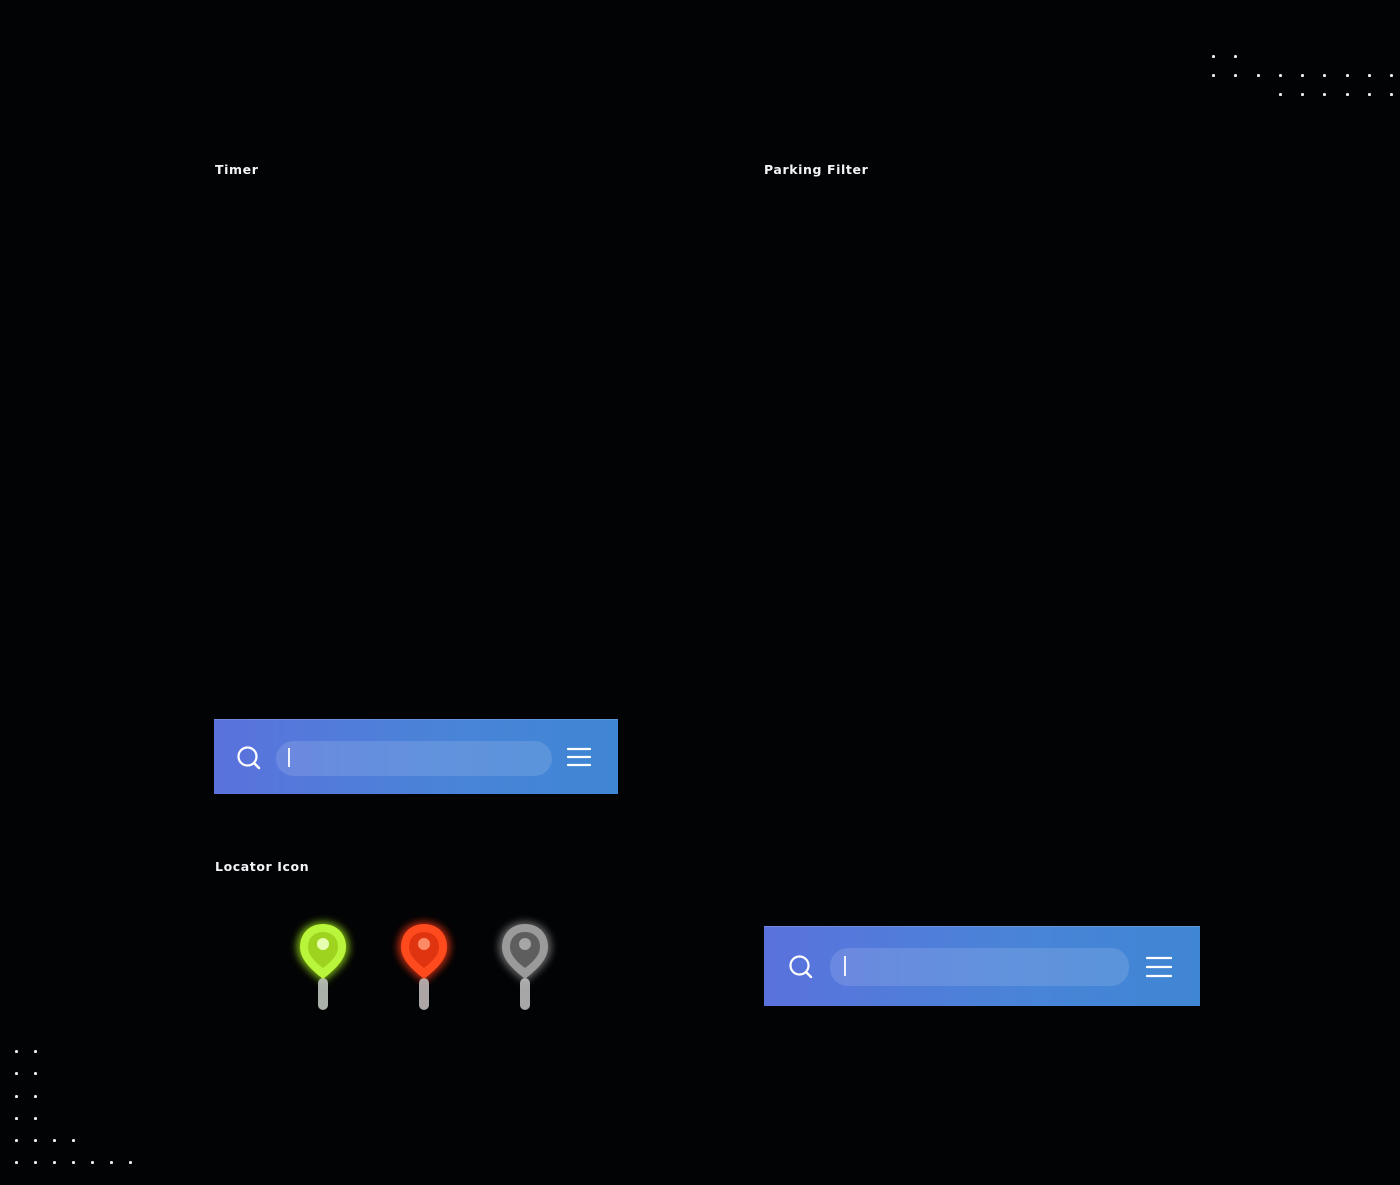  I want to click on locator-icon-section-title: Locator Icon, so click(262, 866).